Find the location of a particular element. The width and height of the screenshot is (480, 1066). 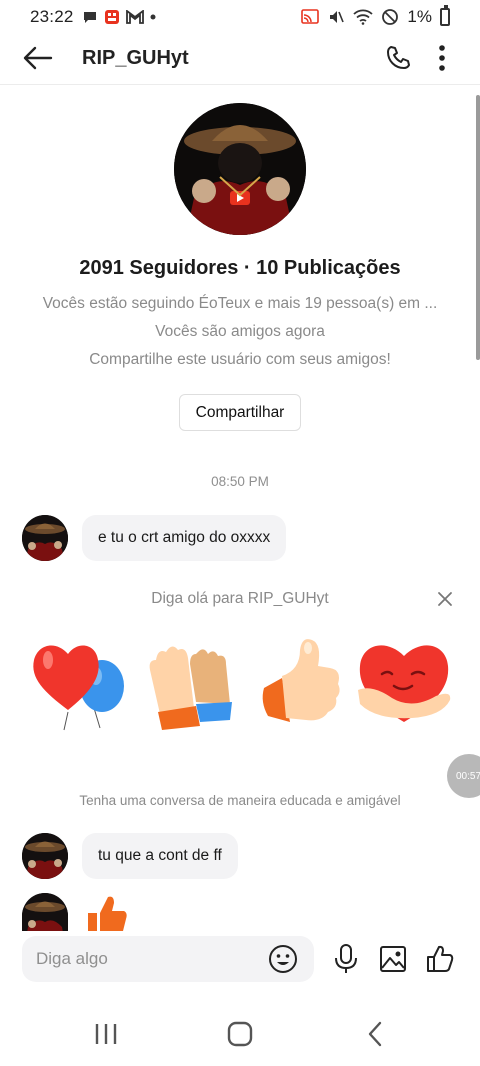

chat-header: RIP_GUHyt is located at coordinates (240, 58).